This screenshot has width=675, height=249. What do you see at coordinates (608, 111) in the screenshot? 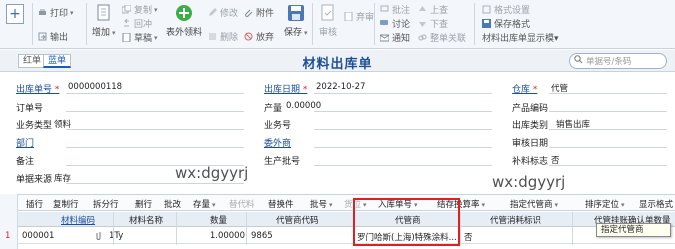
I see `product-code-field` at bounding box center [608, 111].